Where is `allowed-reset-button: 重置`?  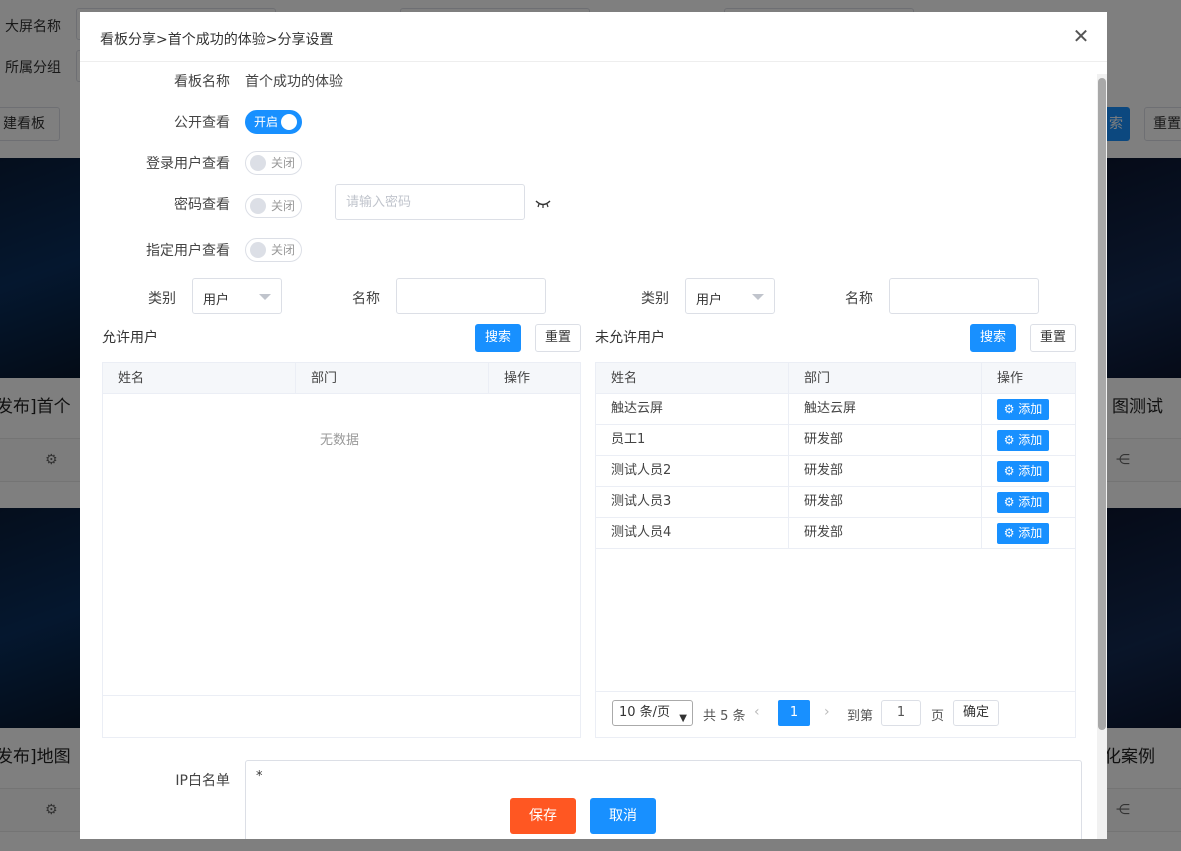
allowed-reset-button: 重置 is located at coordinates (558, 338).